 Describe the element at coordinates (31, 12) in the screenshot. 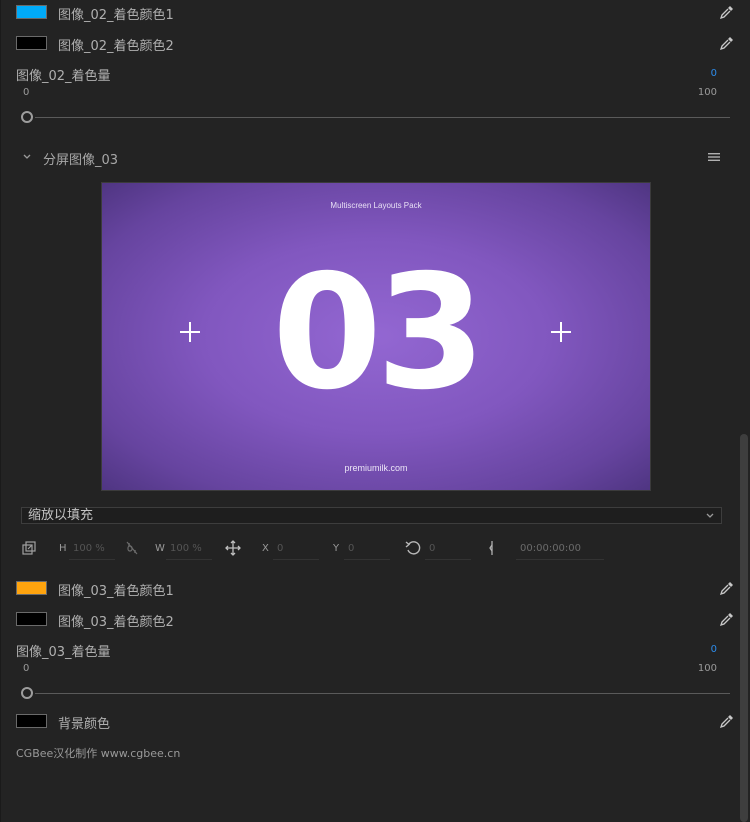

I see `image02-color1-swatch` at that location.